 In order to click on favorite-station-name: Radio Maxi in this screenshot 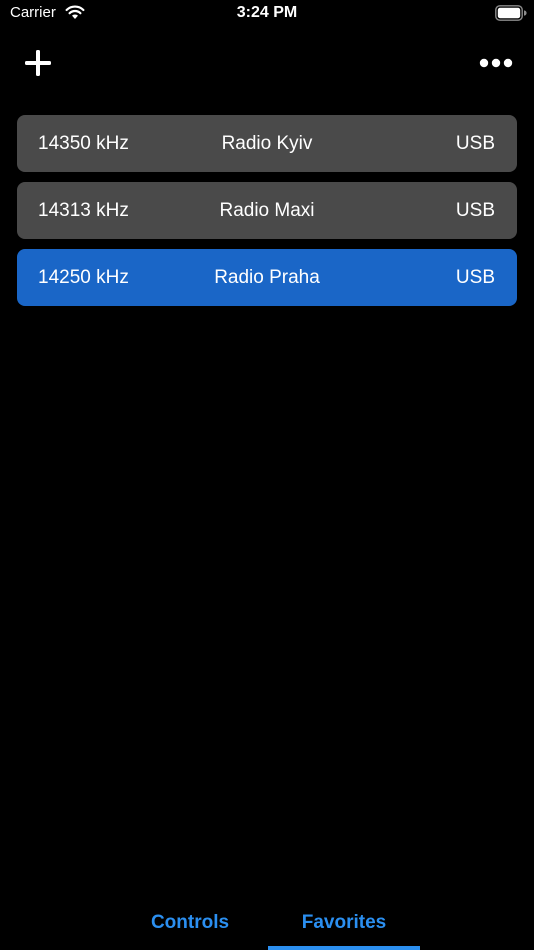, I will do `click(267, 210)`.